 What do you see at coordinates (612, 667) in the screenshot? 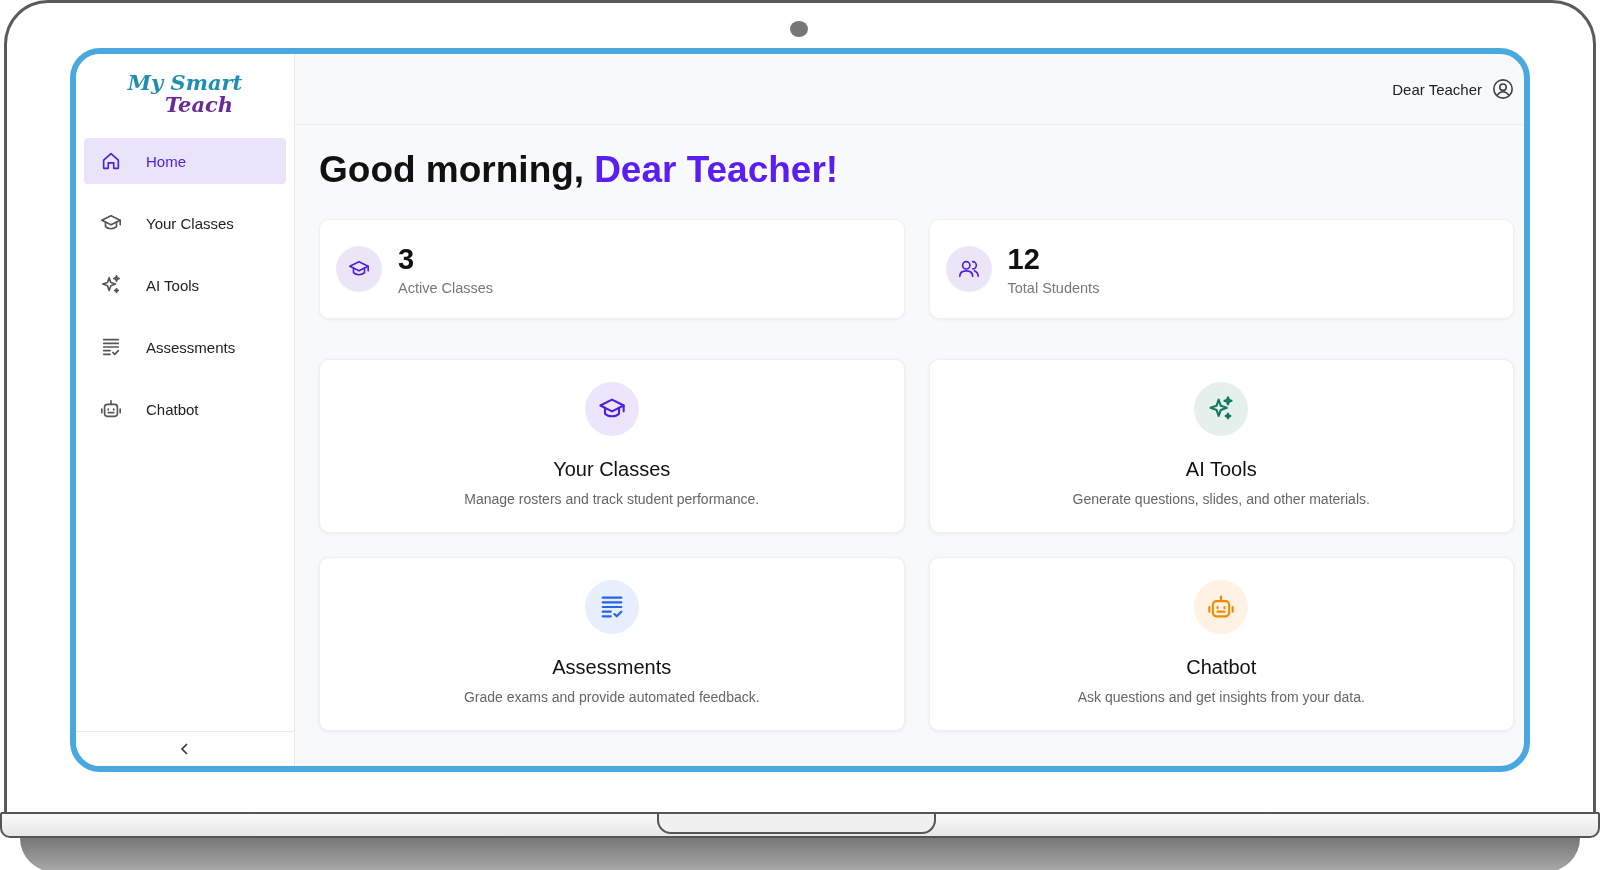
I see `card-title: Assessments` at bounding box center [612, 667].